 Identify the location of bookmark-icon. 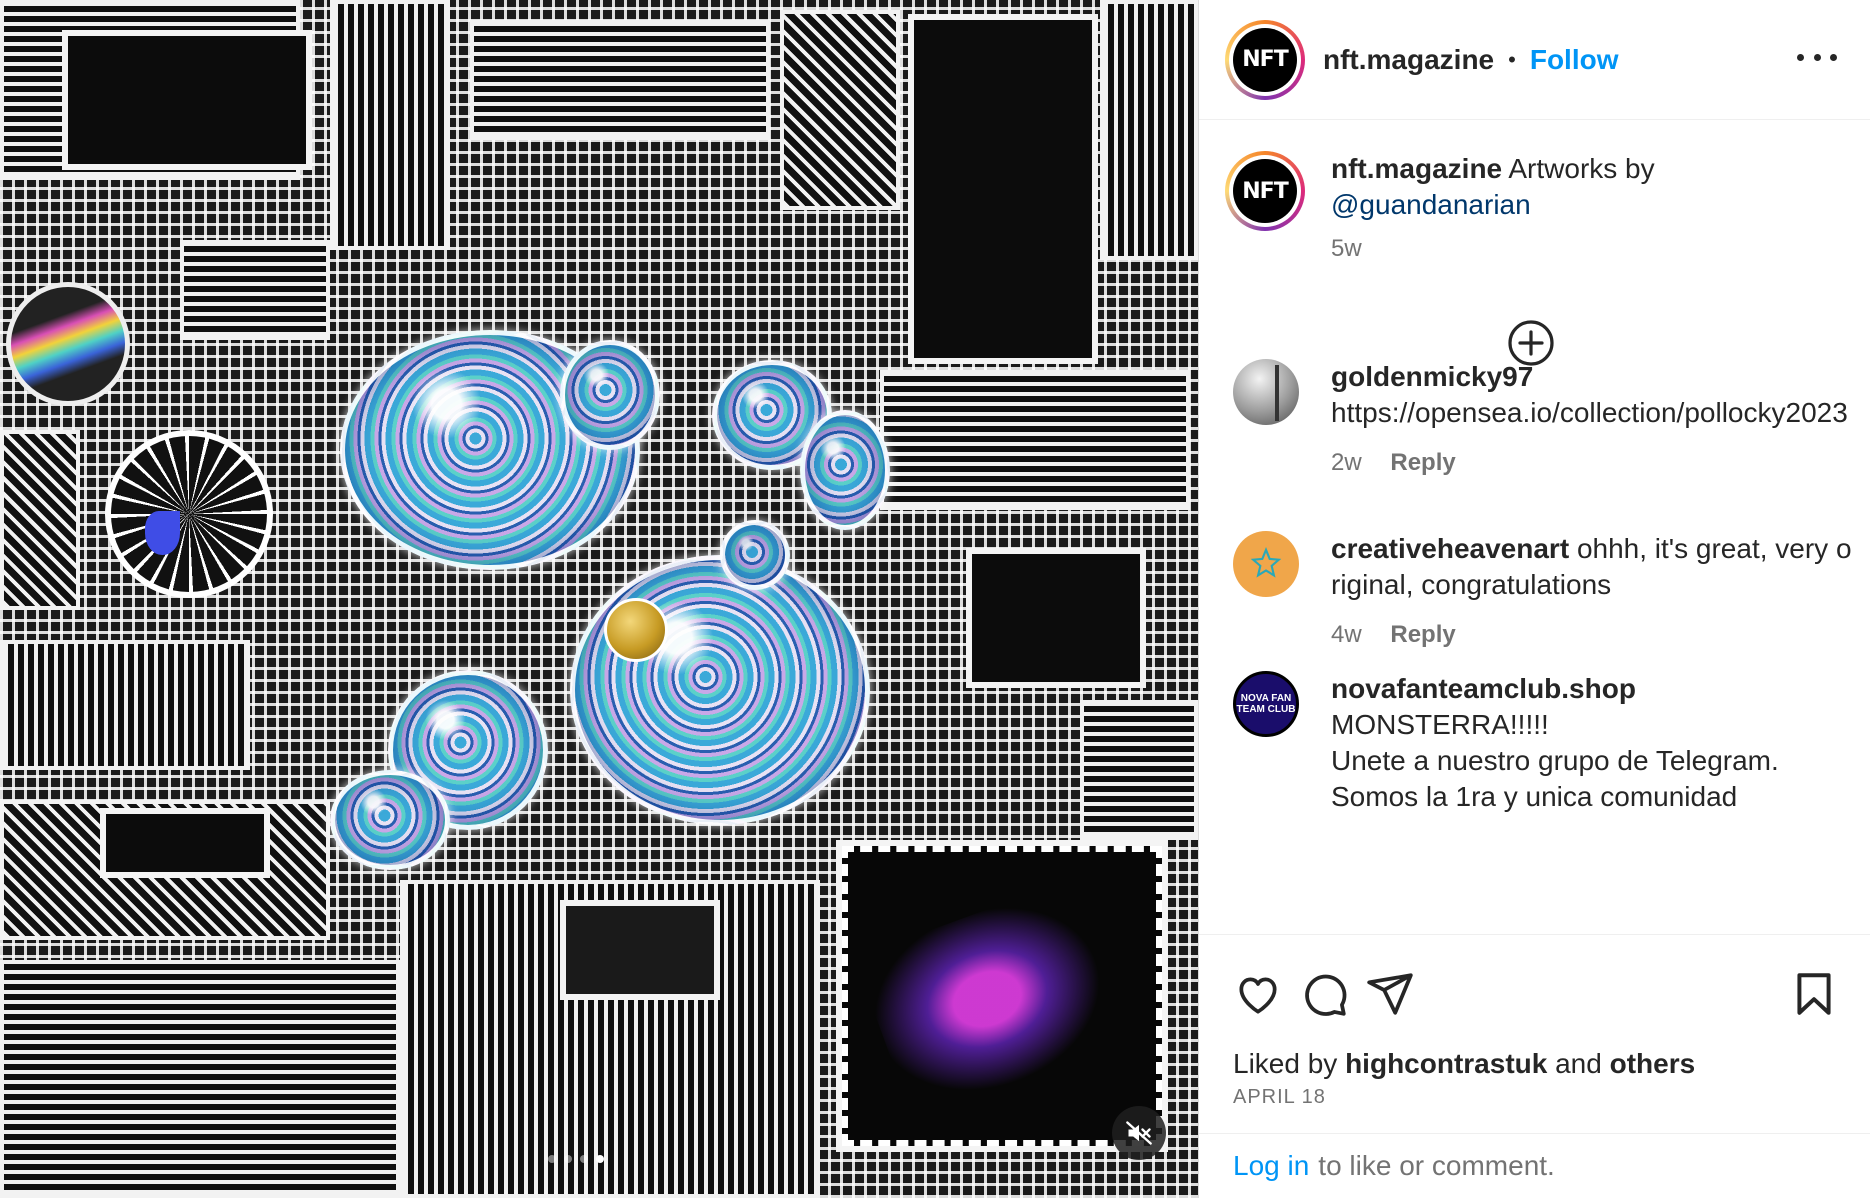
(1814, 994).